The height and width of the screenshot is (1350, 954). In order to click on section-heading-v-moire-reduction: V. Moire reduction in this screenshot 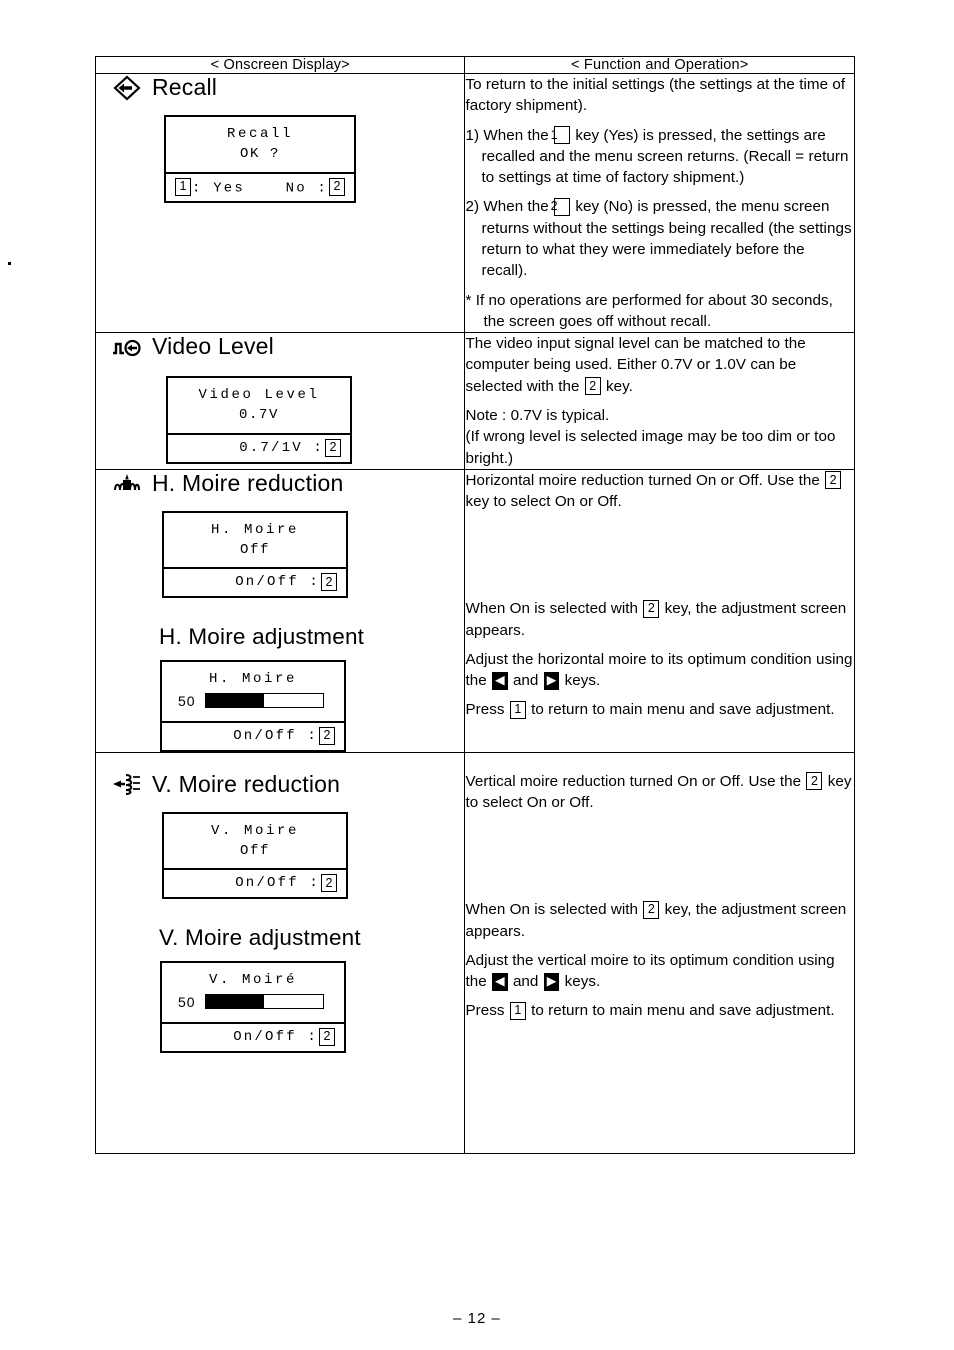, I will do `click(280, 784)`.